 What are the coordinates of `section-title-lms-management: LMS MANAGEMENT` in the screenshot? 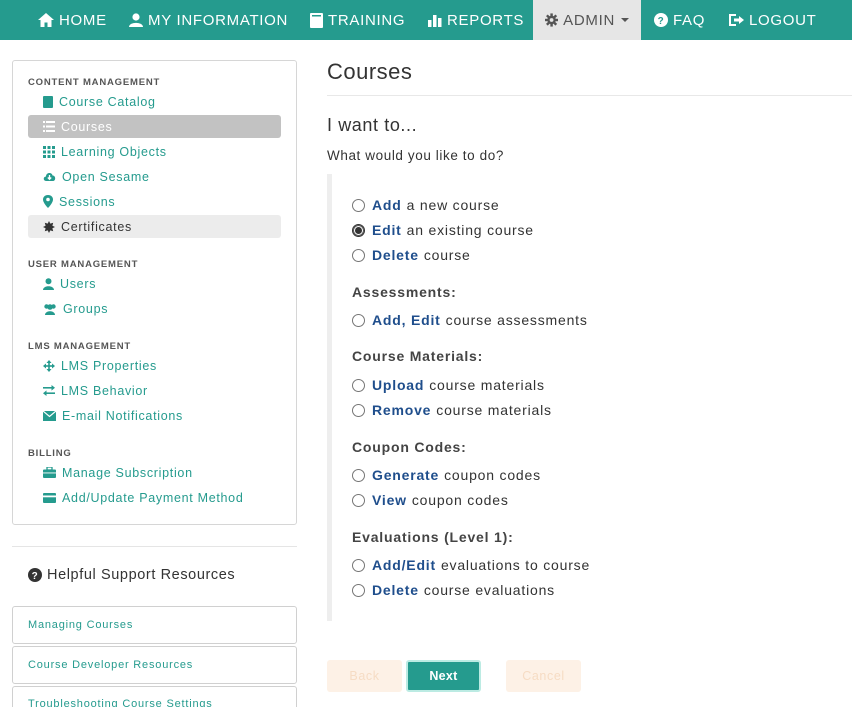 It's located at (80, 346).